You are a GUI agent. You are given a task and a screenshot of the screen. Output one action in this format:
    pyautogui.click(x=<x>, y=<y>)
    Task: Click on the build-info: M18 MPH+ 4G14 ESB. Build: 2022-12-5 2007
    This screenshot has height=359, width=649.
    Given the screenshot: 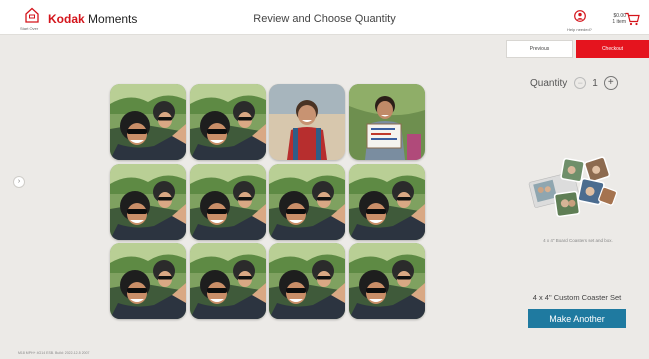 What is the action you would take?
    pyautogui.click(x=54, y=353)
    